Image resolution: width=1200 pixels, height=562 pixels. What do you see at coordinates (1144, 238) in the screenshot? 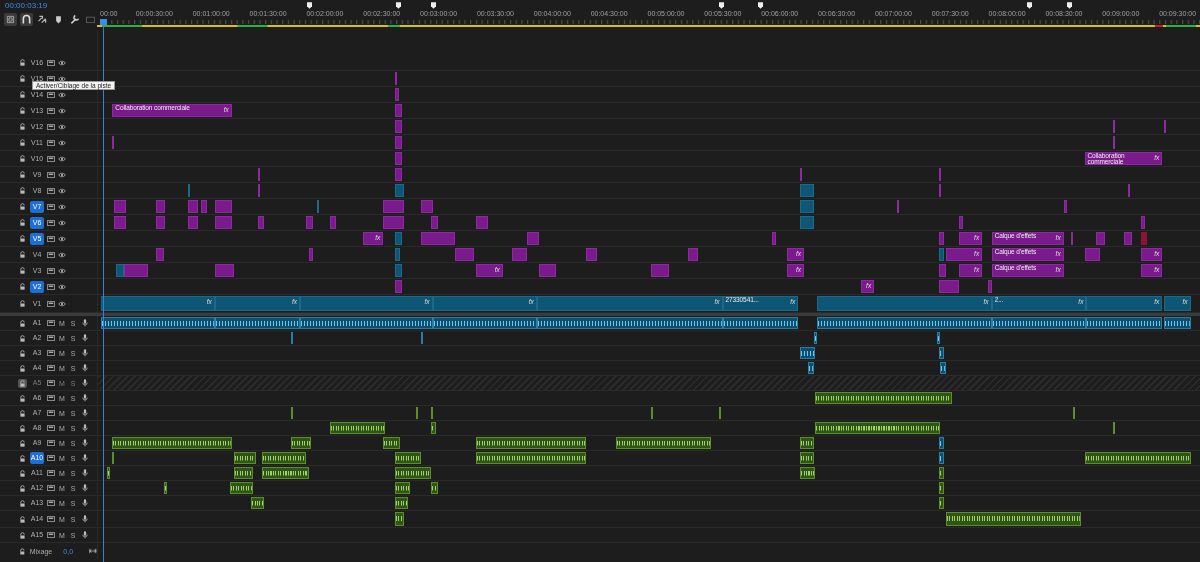
I see `nested-clip` at bounding box center [1144, 238].